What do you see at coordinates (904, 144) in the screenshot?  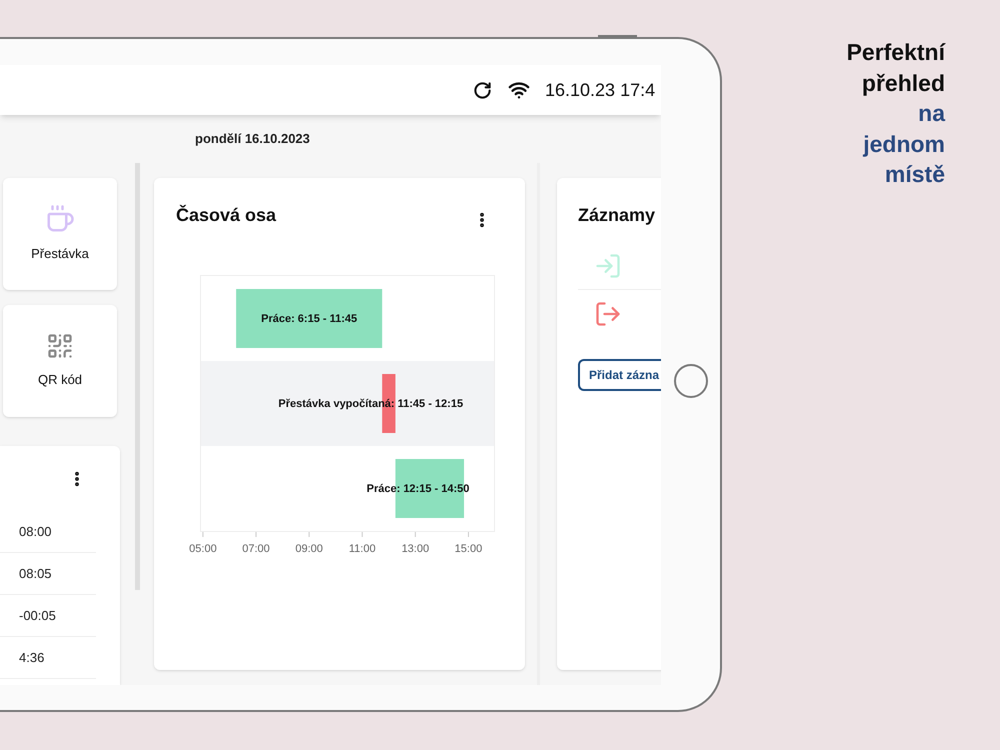 I see `headline-line: jednom` at bounding box center [904, 144].